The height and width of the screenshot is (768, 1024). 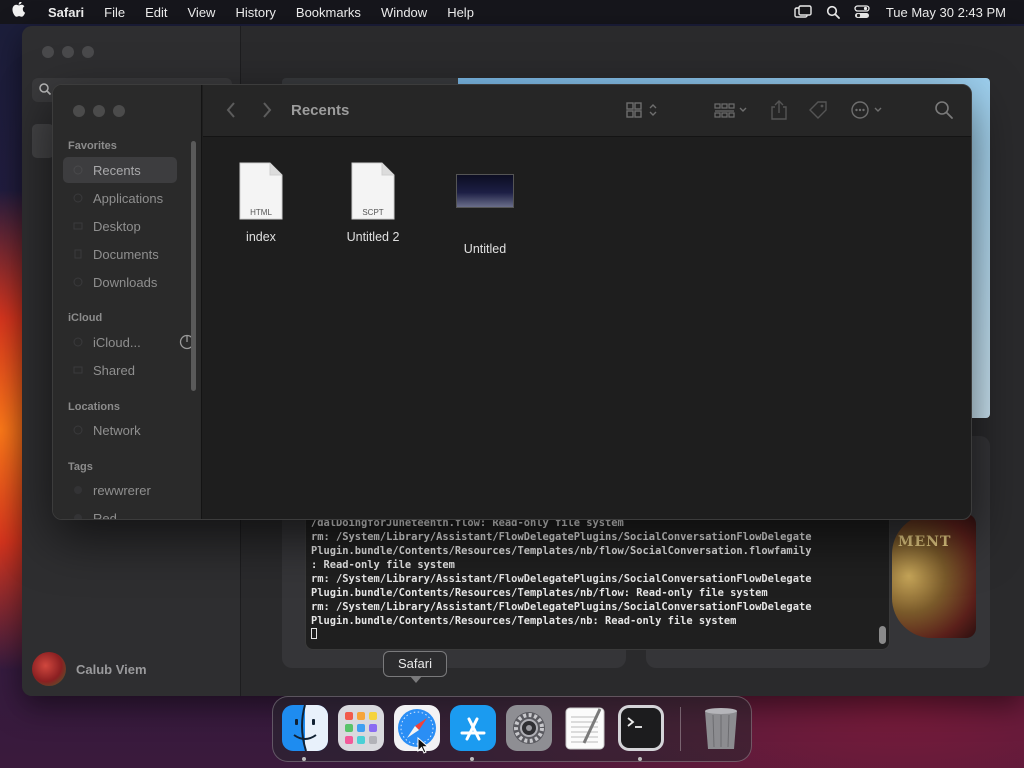 What do you see at coordinates (105, 515) in the screenshot?
I see `sidebar-item-label: Red` at bounding box center [105, 515].